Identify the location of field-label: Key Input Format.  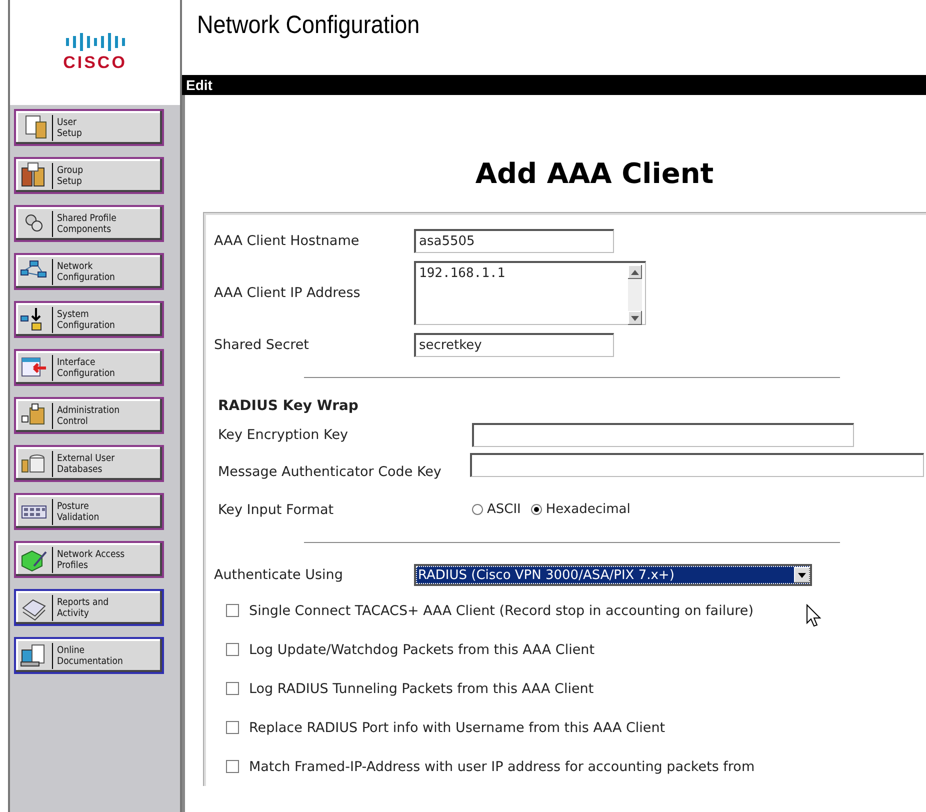
(276, 509).